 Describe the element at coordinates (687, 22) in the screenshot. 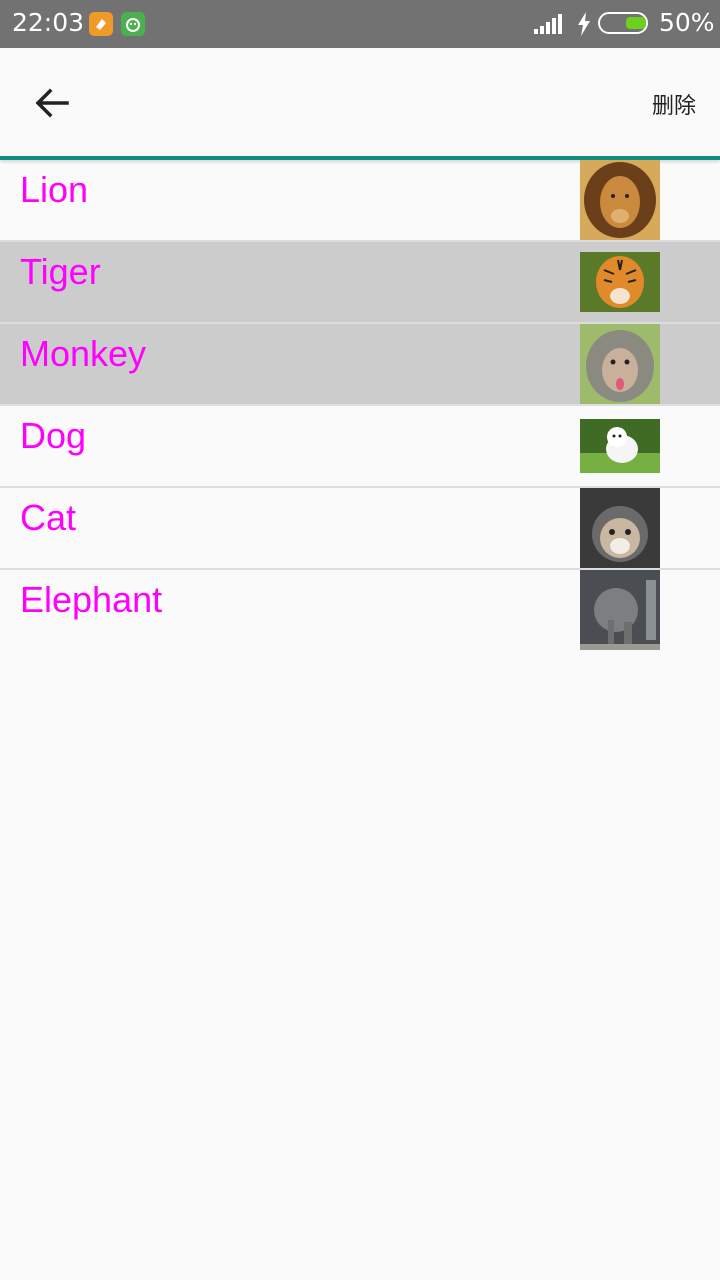

I see `battery-percent: 50%` at that location.